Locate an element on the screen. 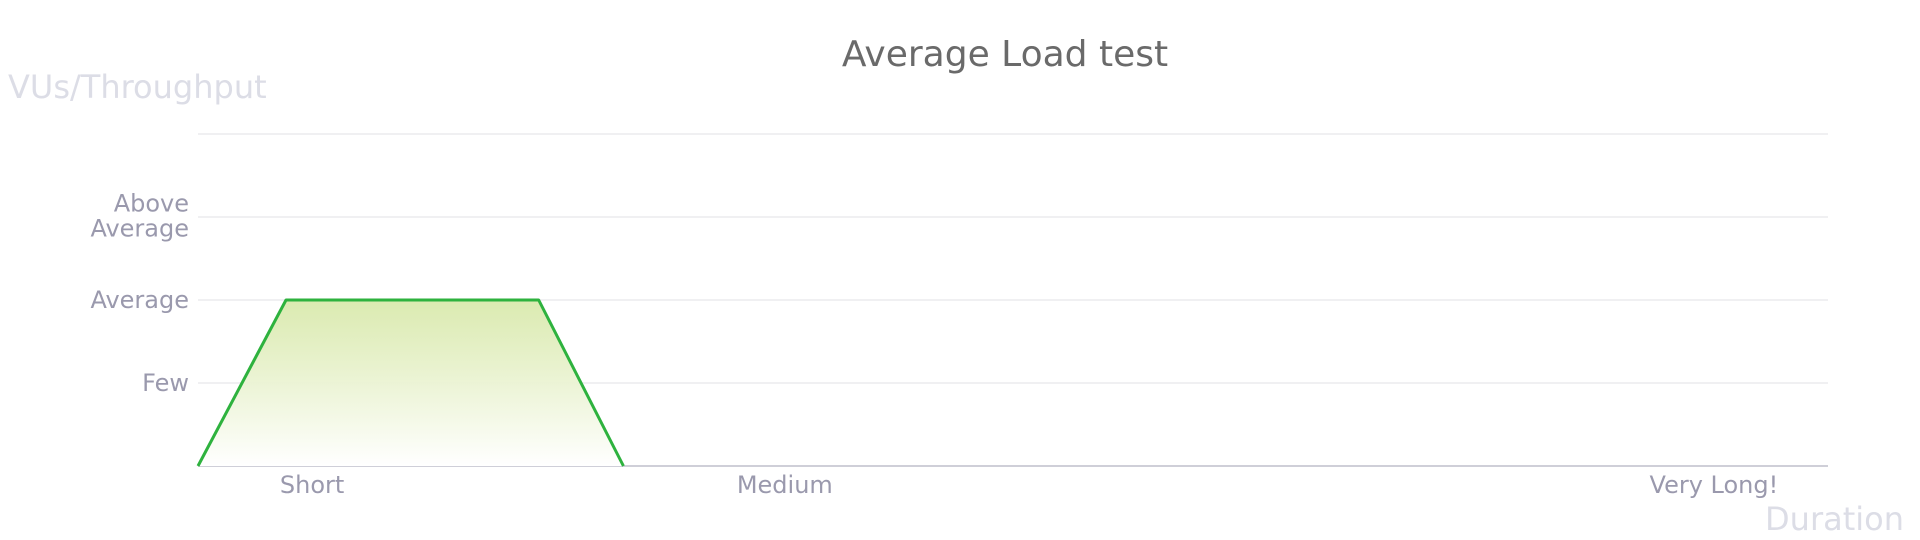 Image resolution: width=1920 pixels, height=540 pixels. y-tick-label: Above Average is located at coordinates (139, 216).